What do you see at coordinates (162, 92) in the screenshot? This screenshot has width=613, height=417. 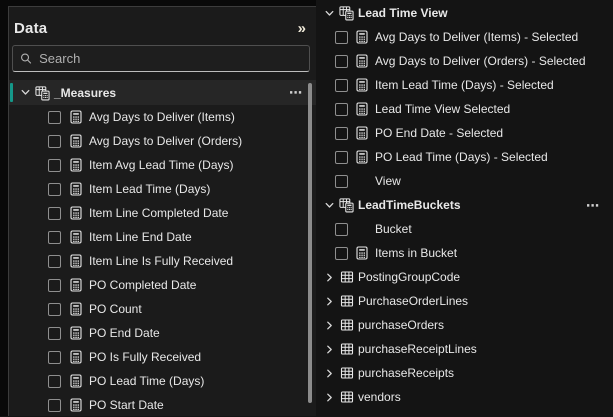 I see `group-row-measures: _Measures ⋯` at bounding box center [162, 92].